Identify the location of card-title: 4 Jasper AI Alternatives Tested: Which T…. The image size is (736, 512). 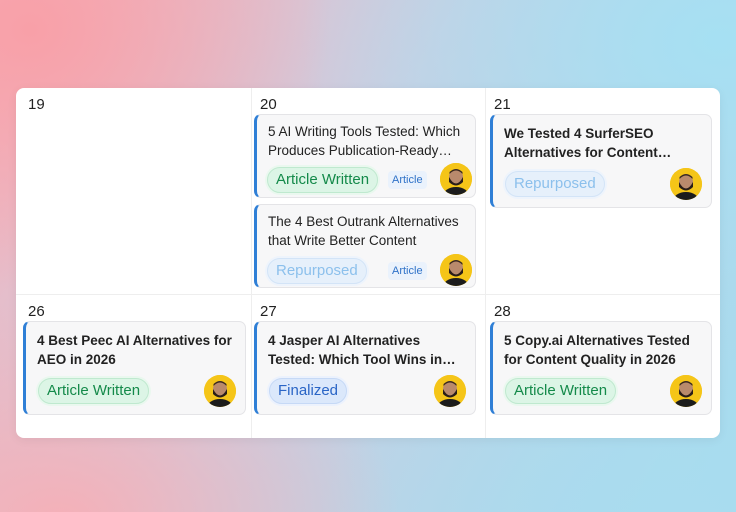
(355, 350).